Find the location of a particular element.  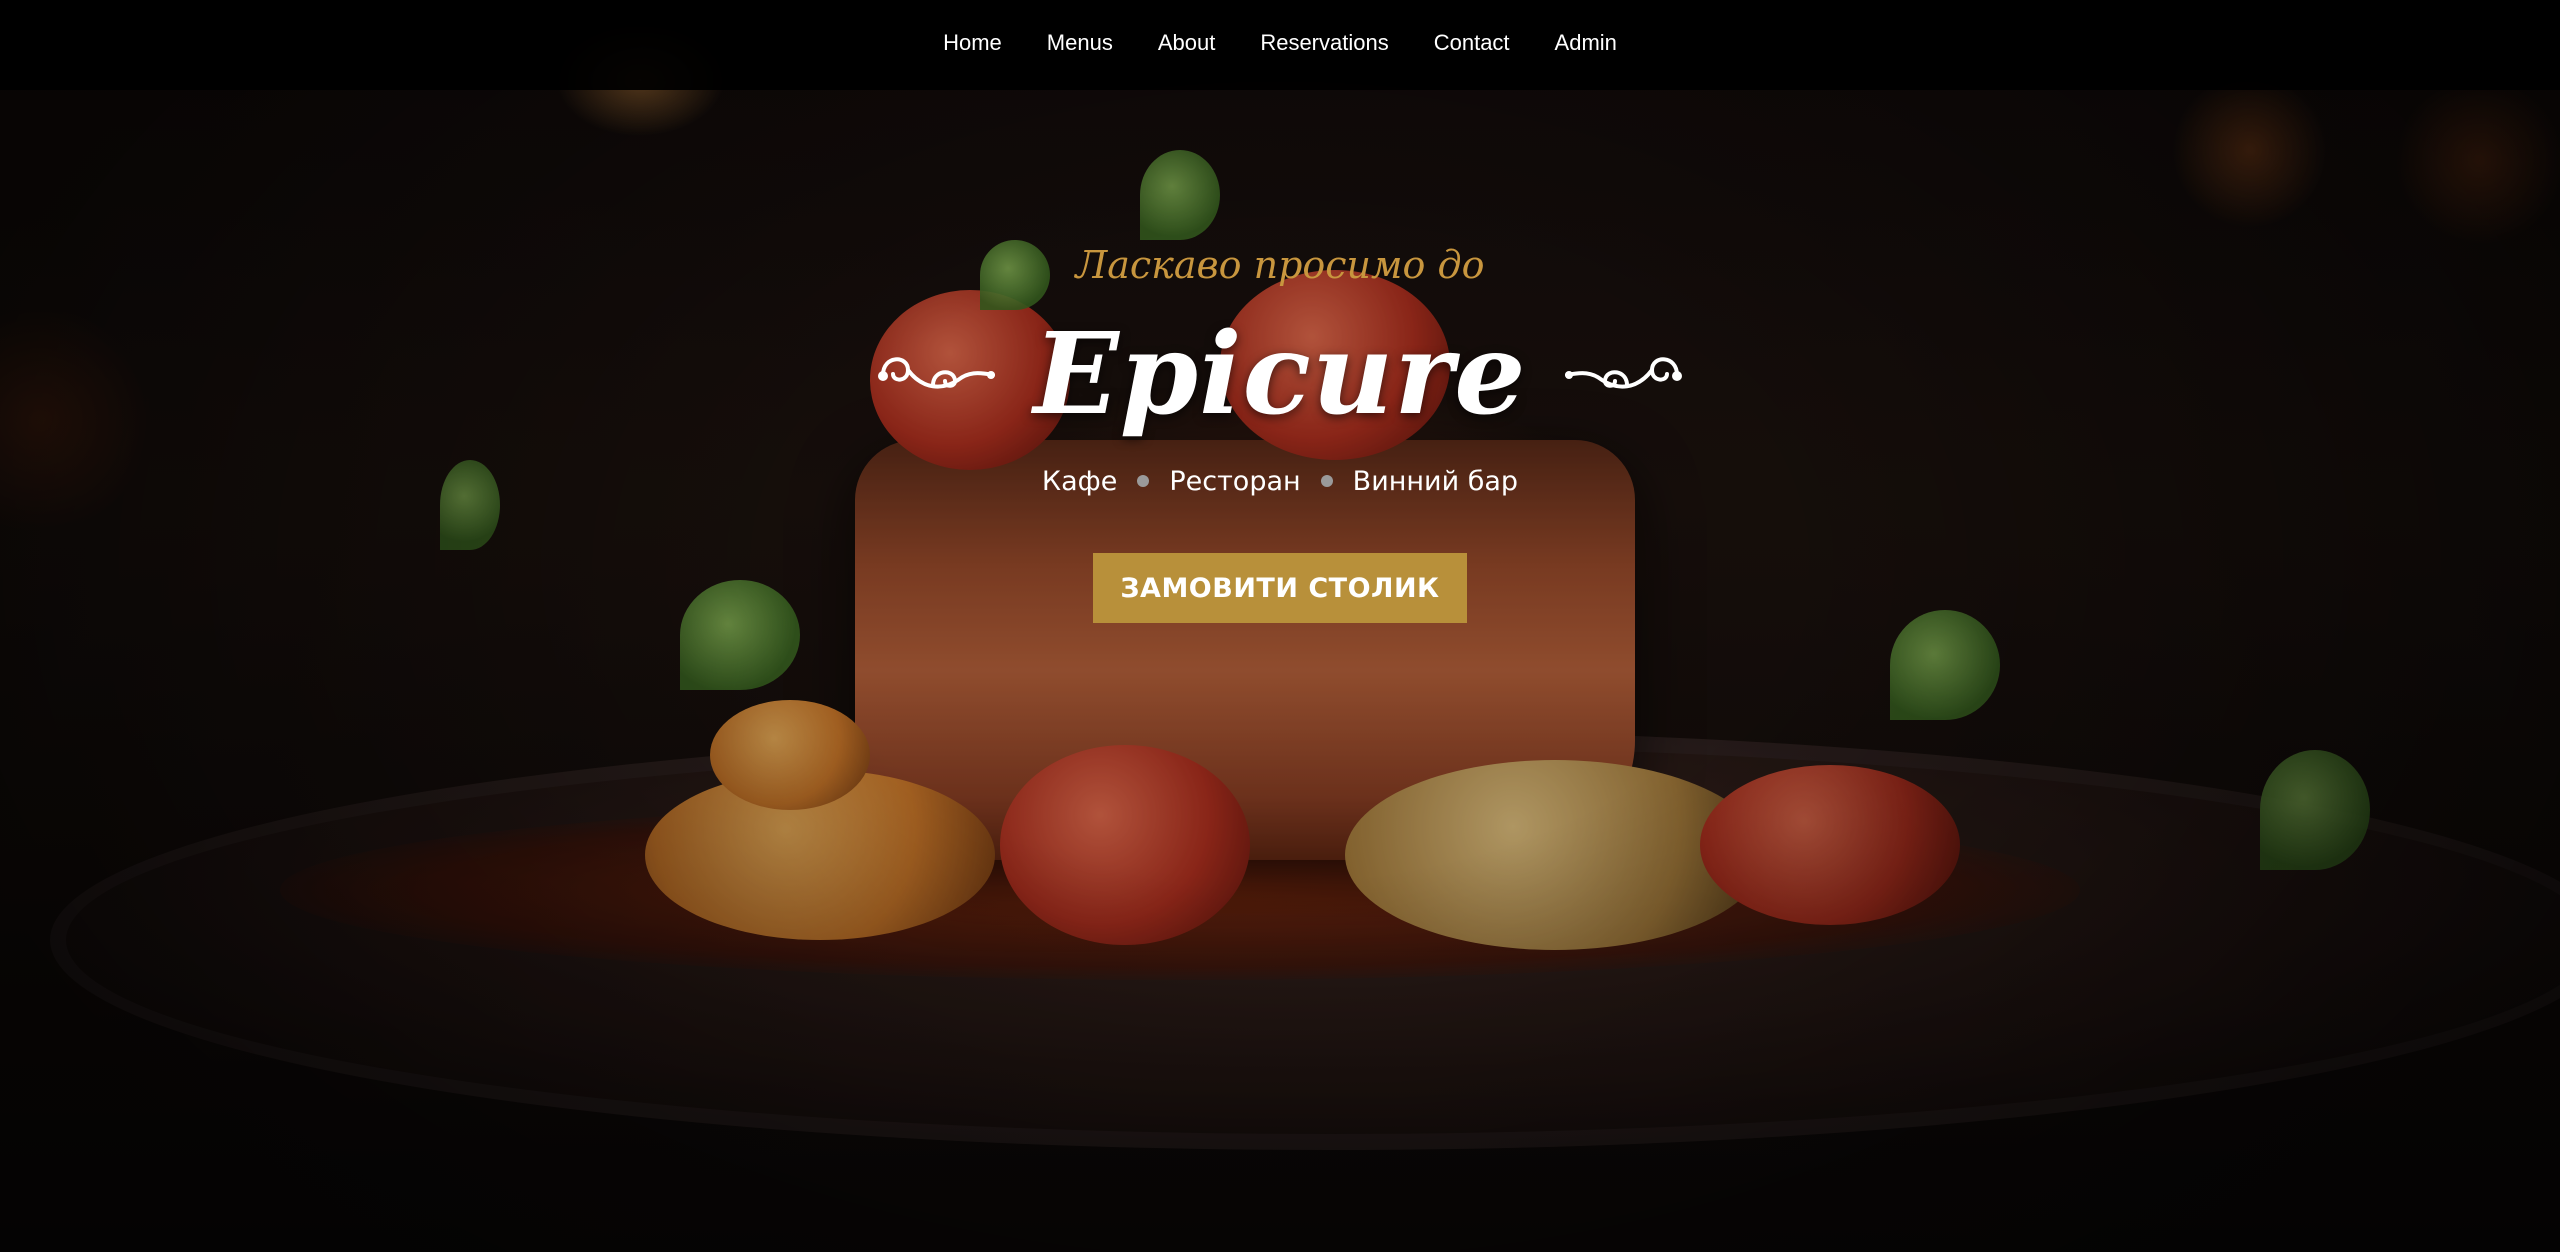

cta-wrapper: ЗАМОВИТИ СТОЛИК is located at coordinates (1280, 588).